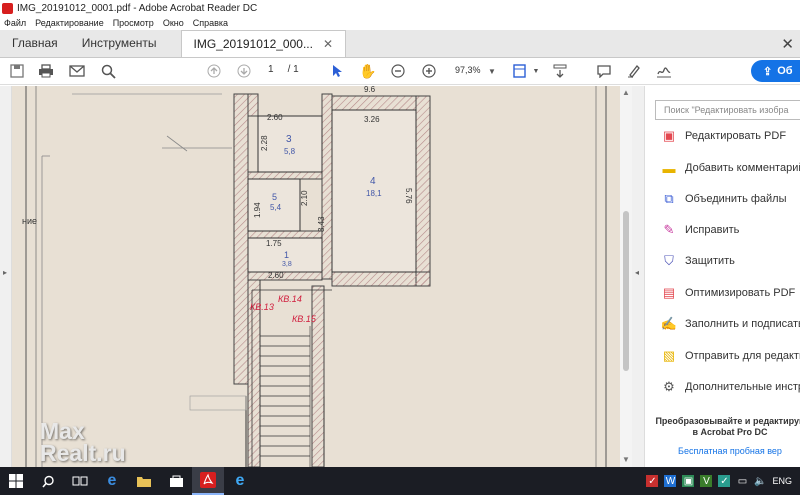  What do you see at coordinates (536, 71) in the screenshot?
I see `fit-dropdown-chevron-icon: ▼` at bounding box center [536, 71].